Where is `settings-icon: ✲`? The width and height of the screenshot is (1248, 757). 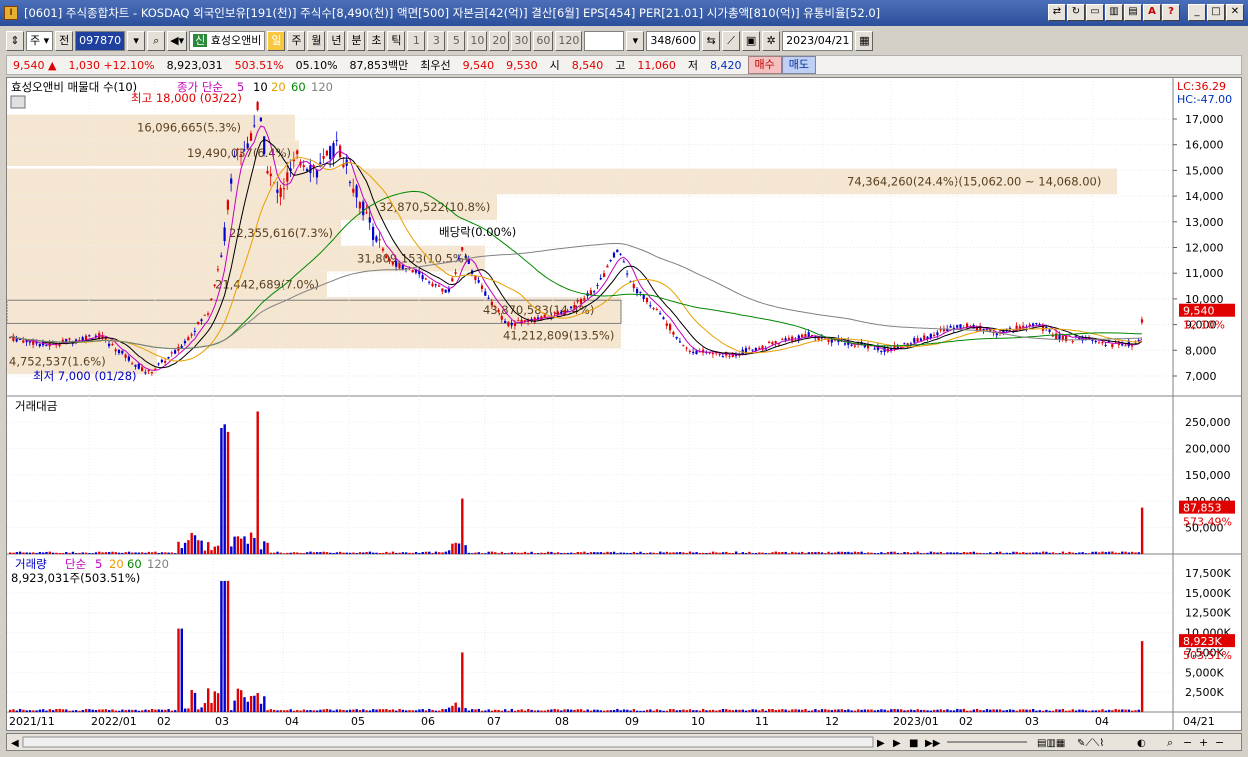
settings-icon: ✲ is located at coordinates (771, 41).